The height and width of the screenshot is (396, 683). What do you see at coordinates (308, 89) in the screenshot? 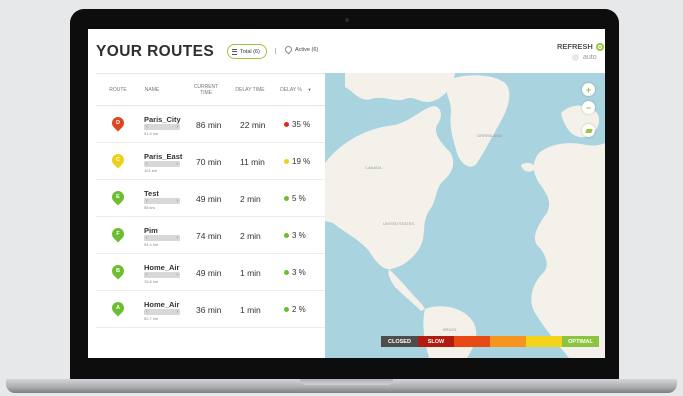
I see `sort-arrow-icon: ▼` at bounding box center [308, 89].